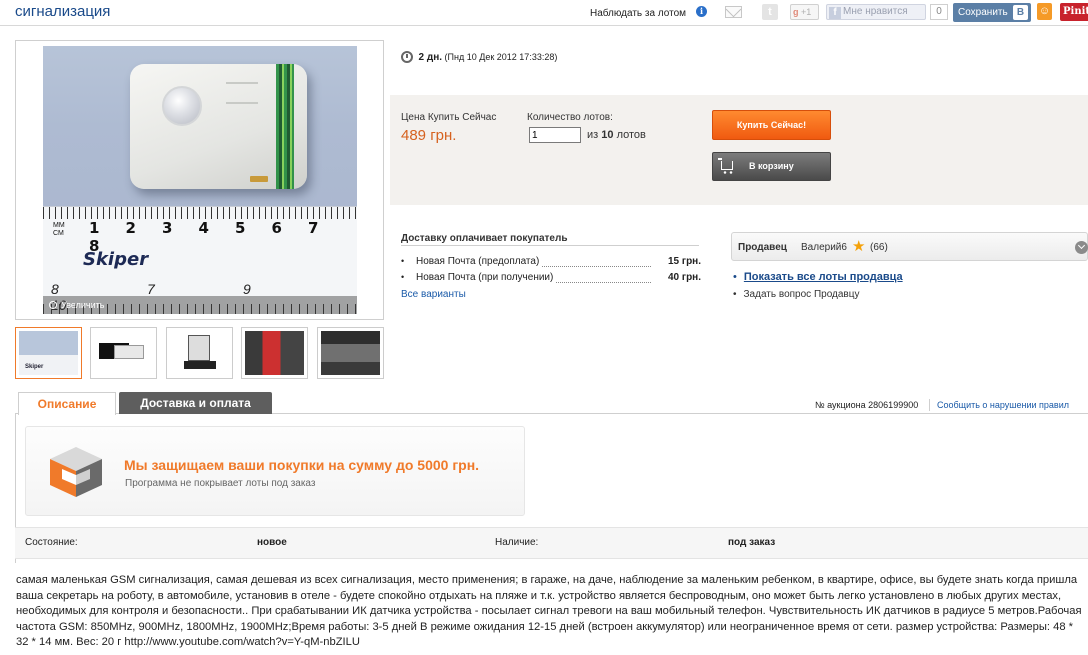  Describe the element at coordinates (53, 305) in the screenshot. I see `magnifier-icon` at that location.